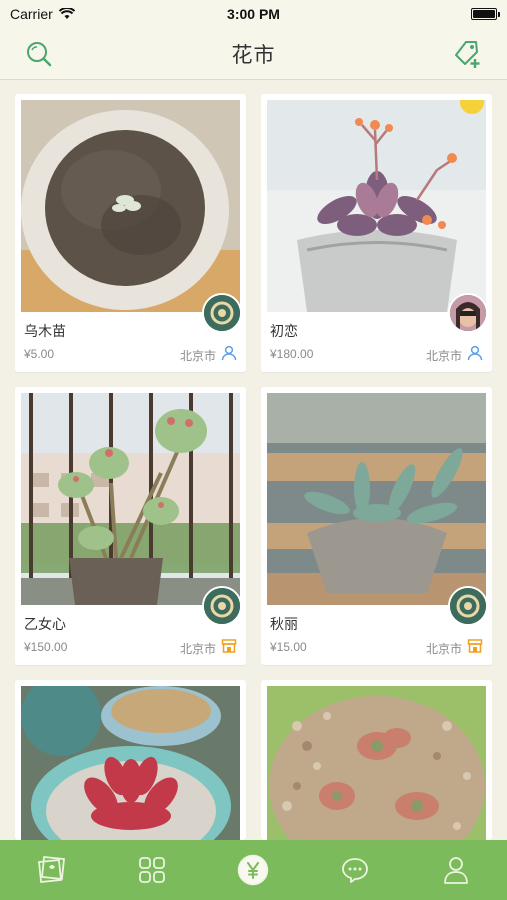  I want to click on tab-market, so click(253, 870).